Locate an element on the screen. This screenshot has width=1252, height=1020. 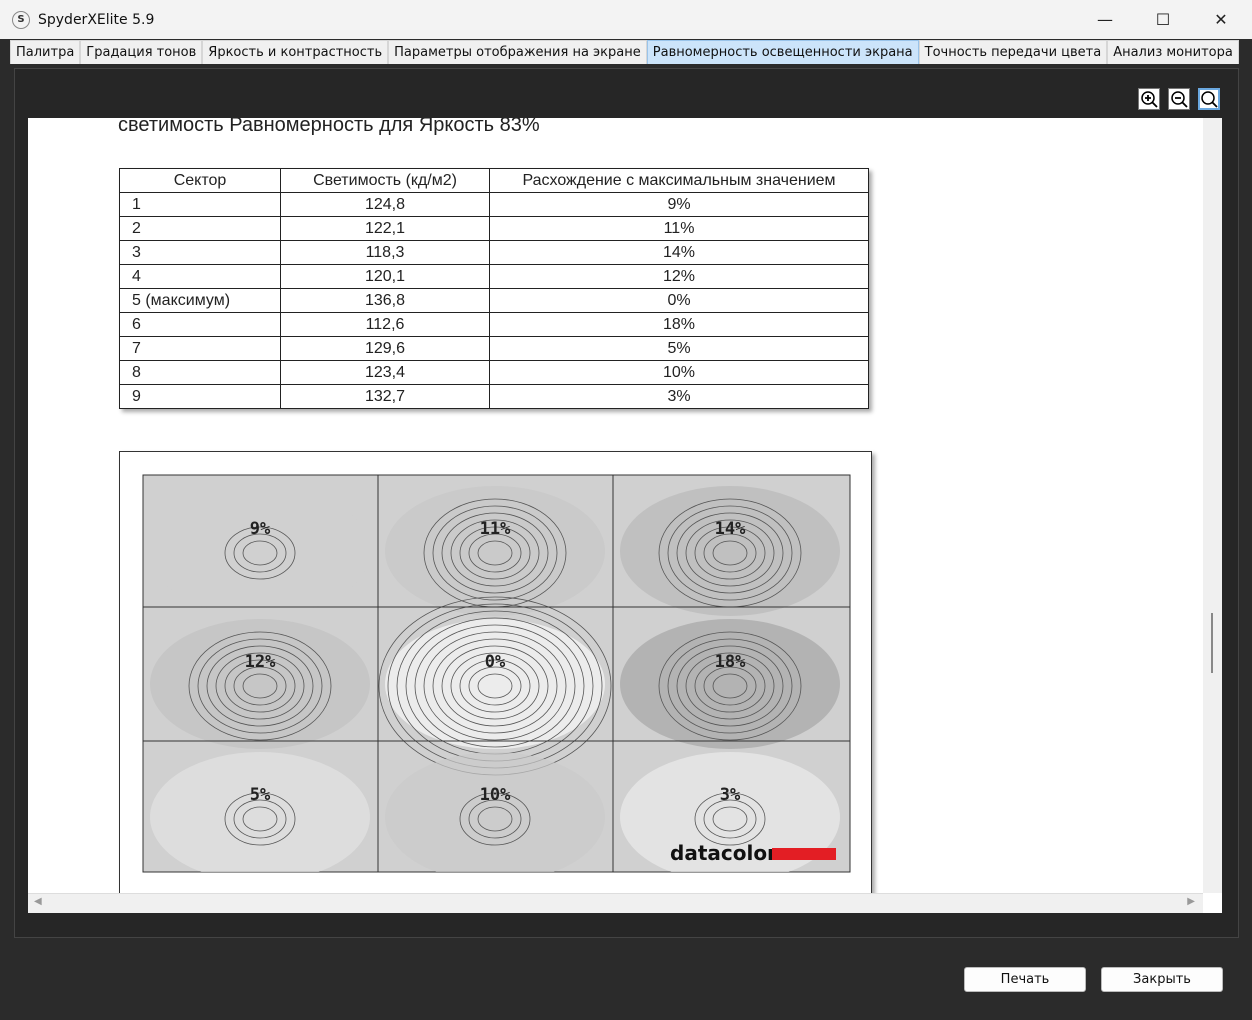
table-row: 4 120,1 12% is located at coordinates (494, 276).